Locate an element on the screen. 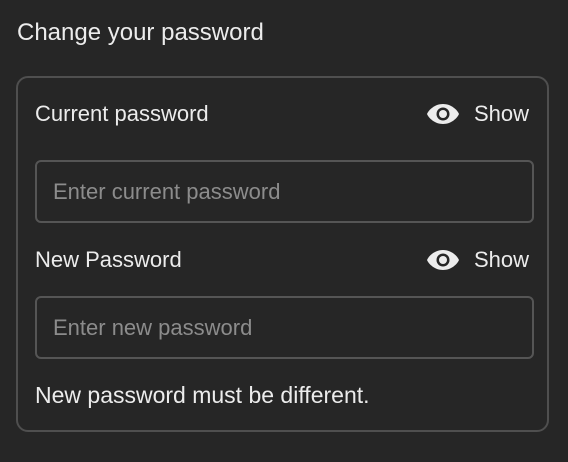 The width and height of the screenshot is (568, 462). current-password-show-toggle: Show is located at coordinates (477, 114).